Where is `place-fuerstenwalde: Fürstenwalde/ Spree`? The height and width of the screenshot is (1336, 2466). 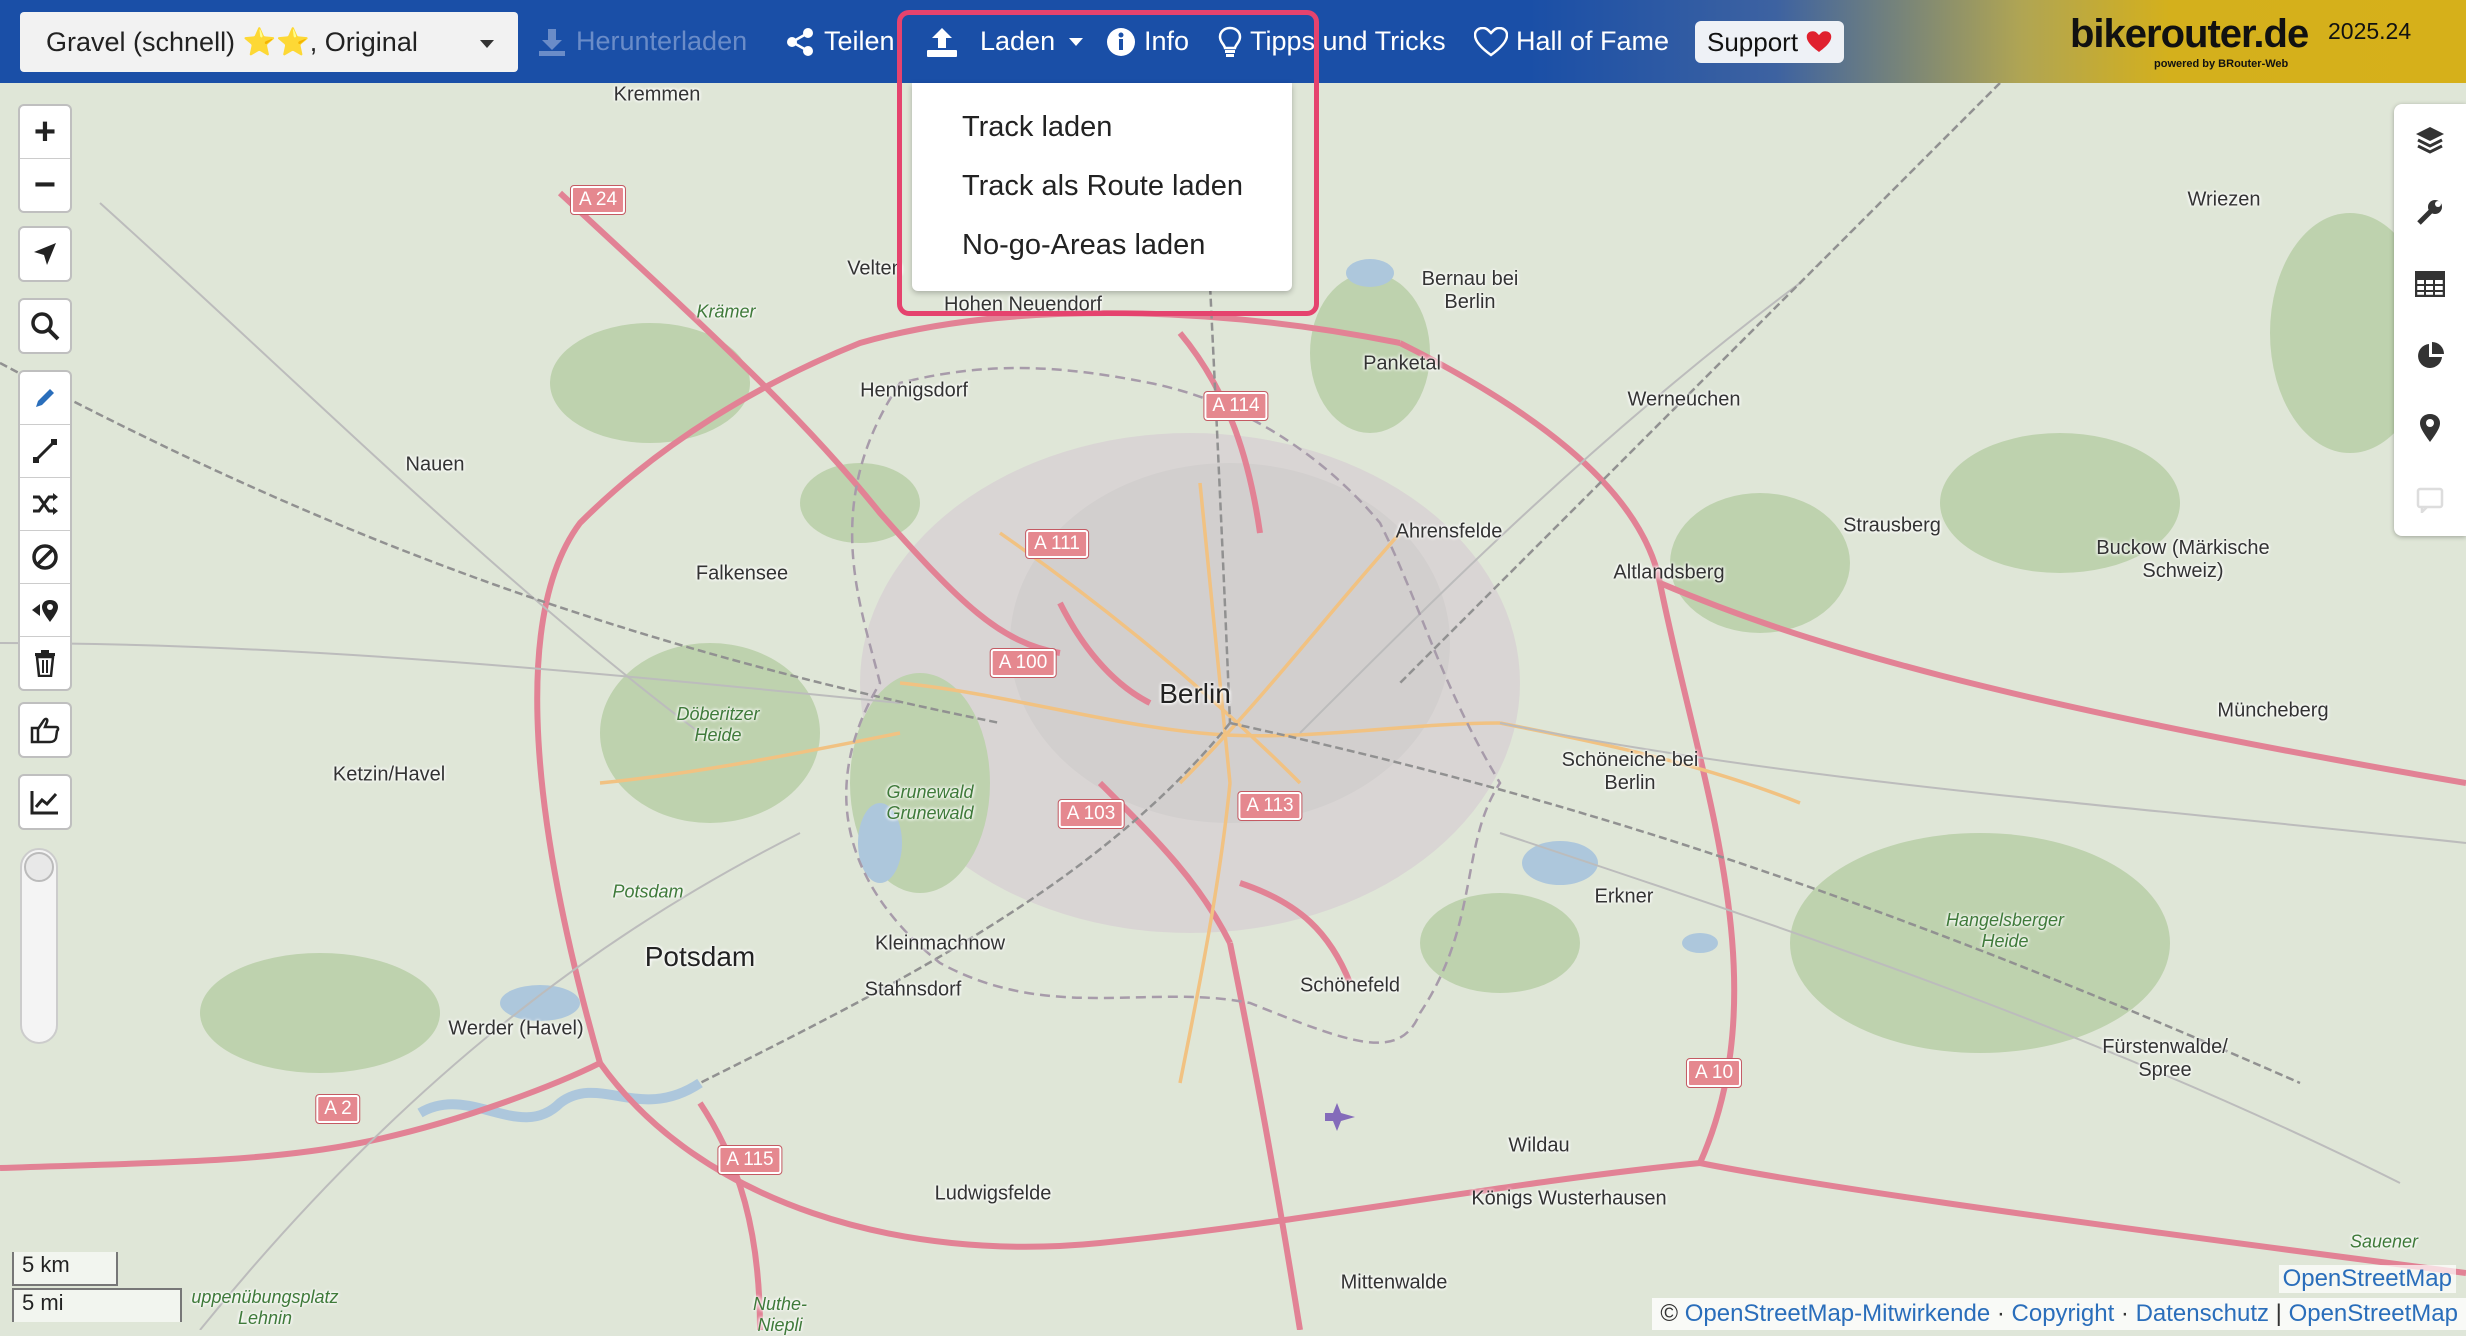
place-fuerstenwalde: Fürstenwalde/ Spree is located at coordinates (2165, 1058).